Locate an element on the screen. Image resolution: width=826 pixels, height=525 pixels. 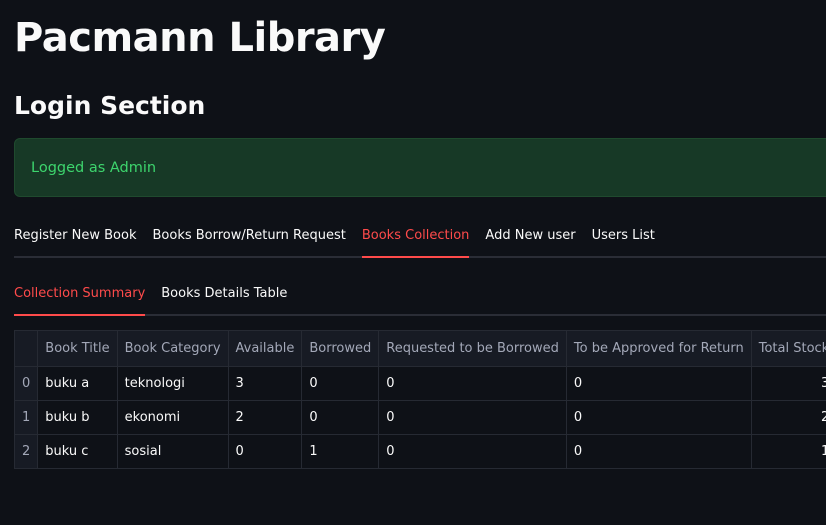
alert-text: Logged as Admin is located at coordinates (94, 167).